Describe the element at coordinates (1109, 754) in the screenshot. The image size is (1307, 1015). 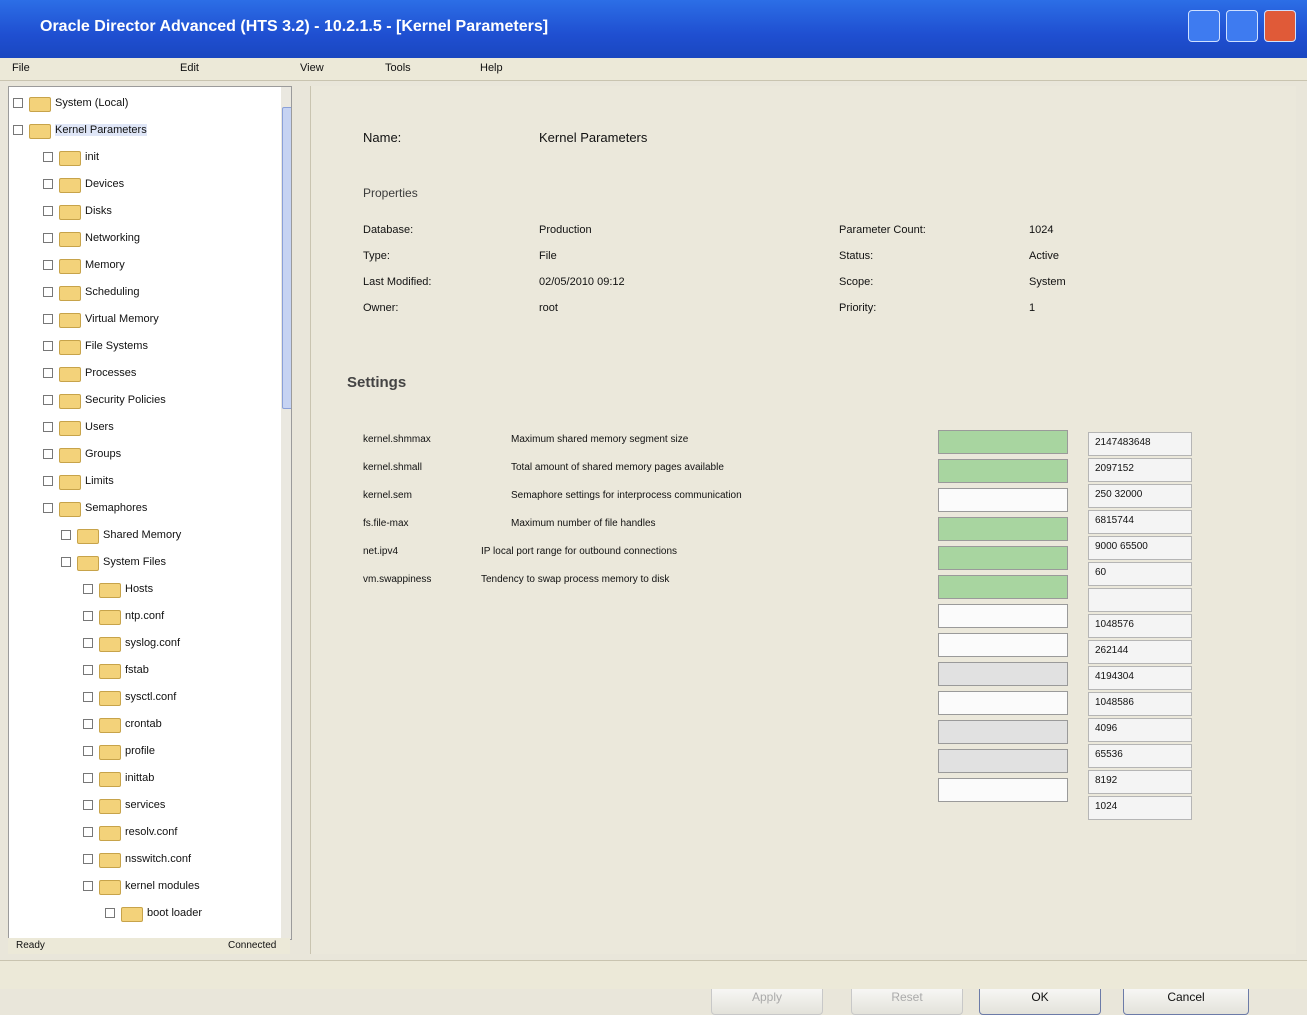
I see `spinbox-value: 65536` at that location.